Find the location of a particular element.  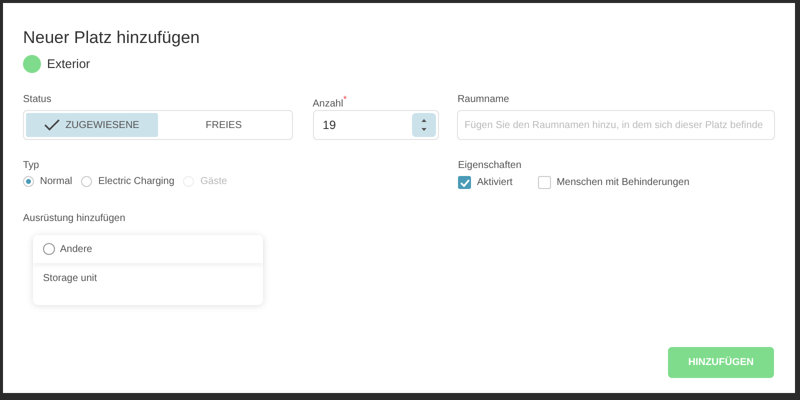

type-radio: Normal is located at coordinates (47, 181).